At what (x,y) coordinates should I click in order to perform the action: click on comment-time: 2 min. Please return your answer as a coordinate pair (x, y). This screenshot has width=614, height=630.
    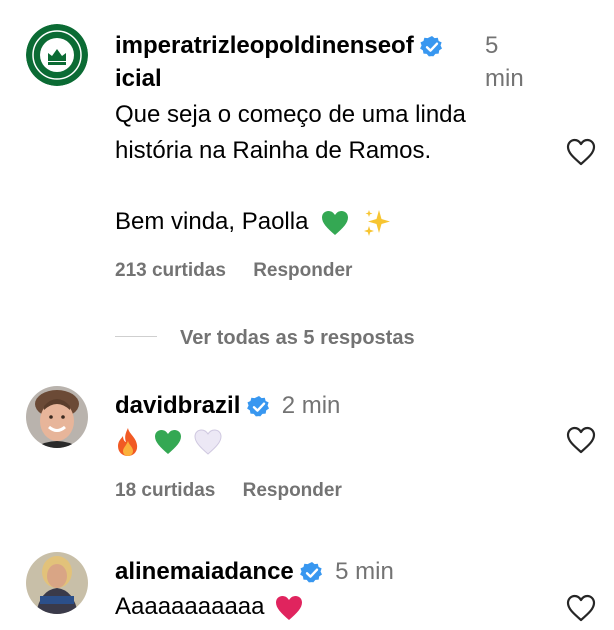
    Looking at the image, I should click on (311, 405).